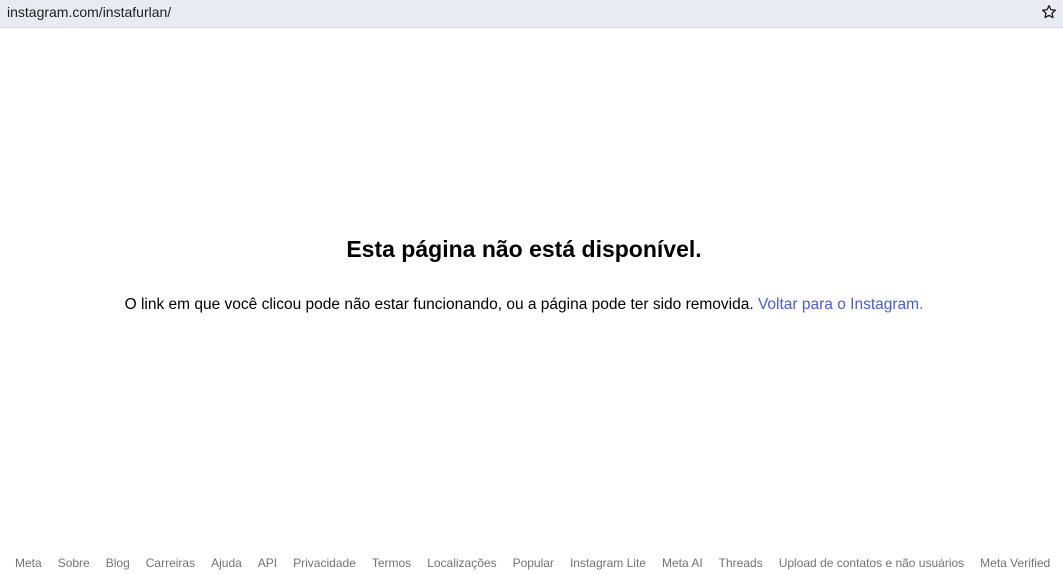 The width and height of the screenshot is (1063, 574). What do you see at coordinates (608, 563) in the screenshot?
I see `footer-link-instagram-lite: Instagram Lite` at bounding box center [608, 563].